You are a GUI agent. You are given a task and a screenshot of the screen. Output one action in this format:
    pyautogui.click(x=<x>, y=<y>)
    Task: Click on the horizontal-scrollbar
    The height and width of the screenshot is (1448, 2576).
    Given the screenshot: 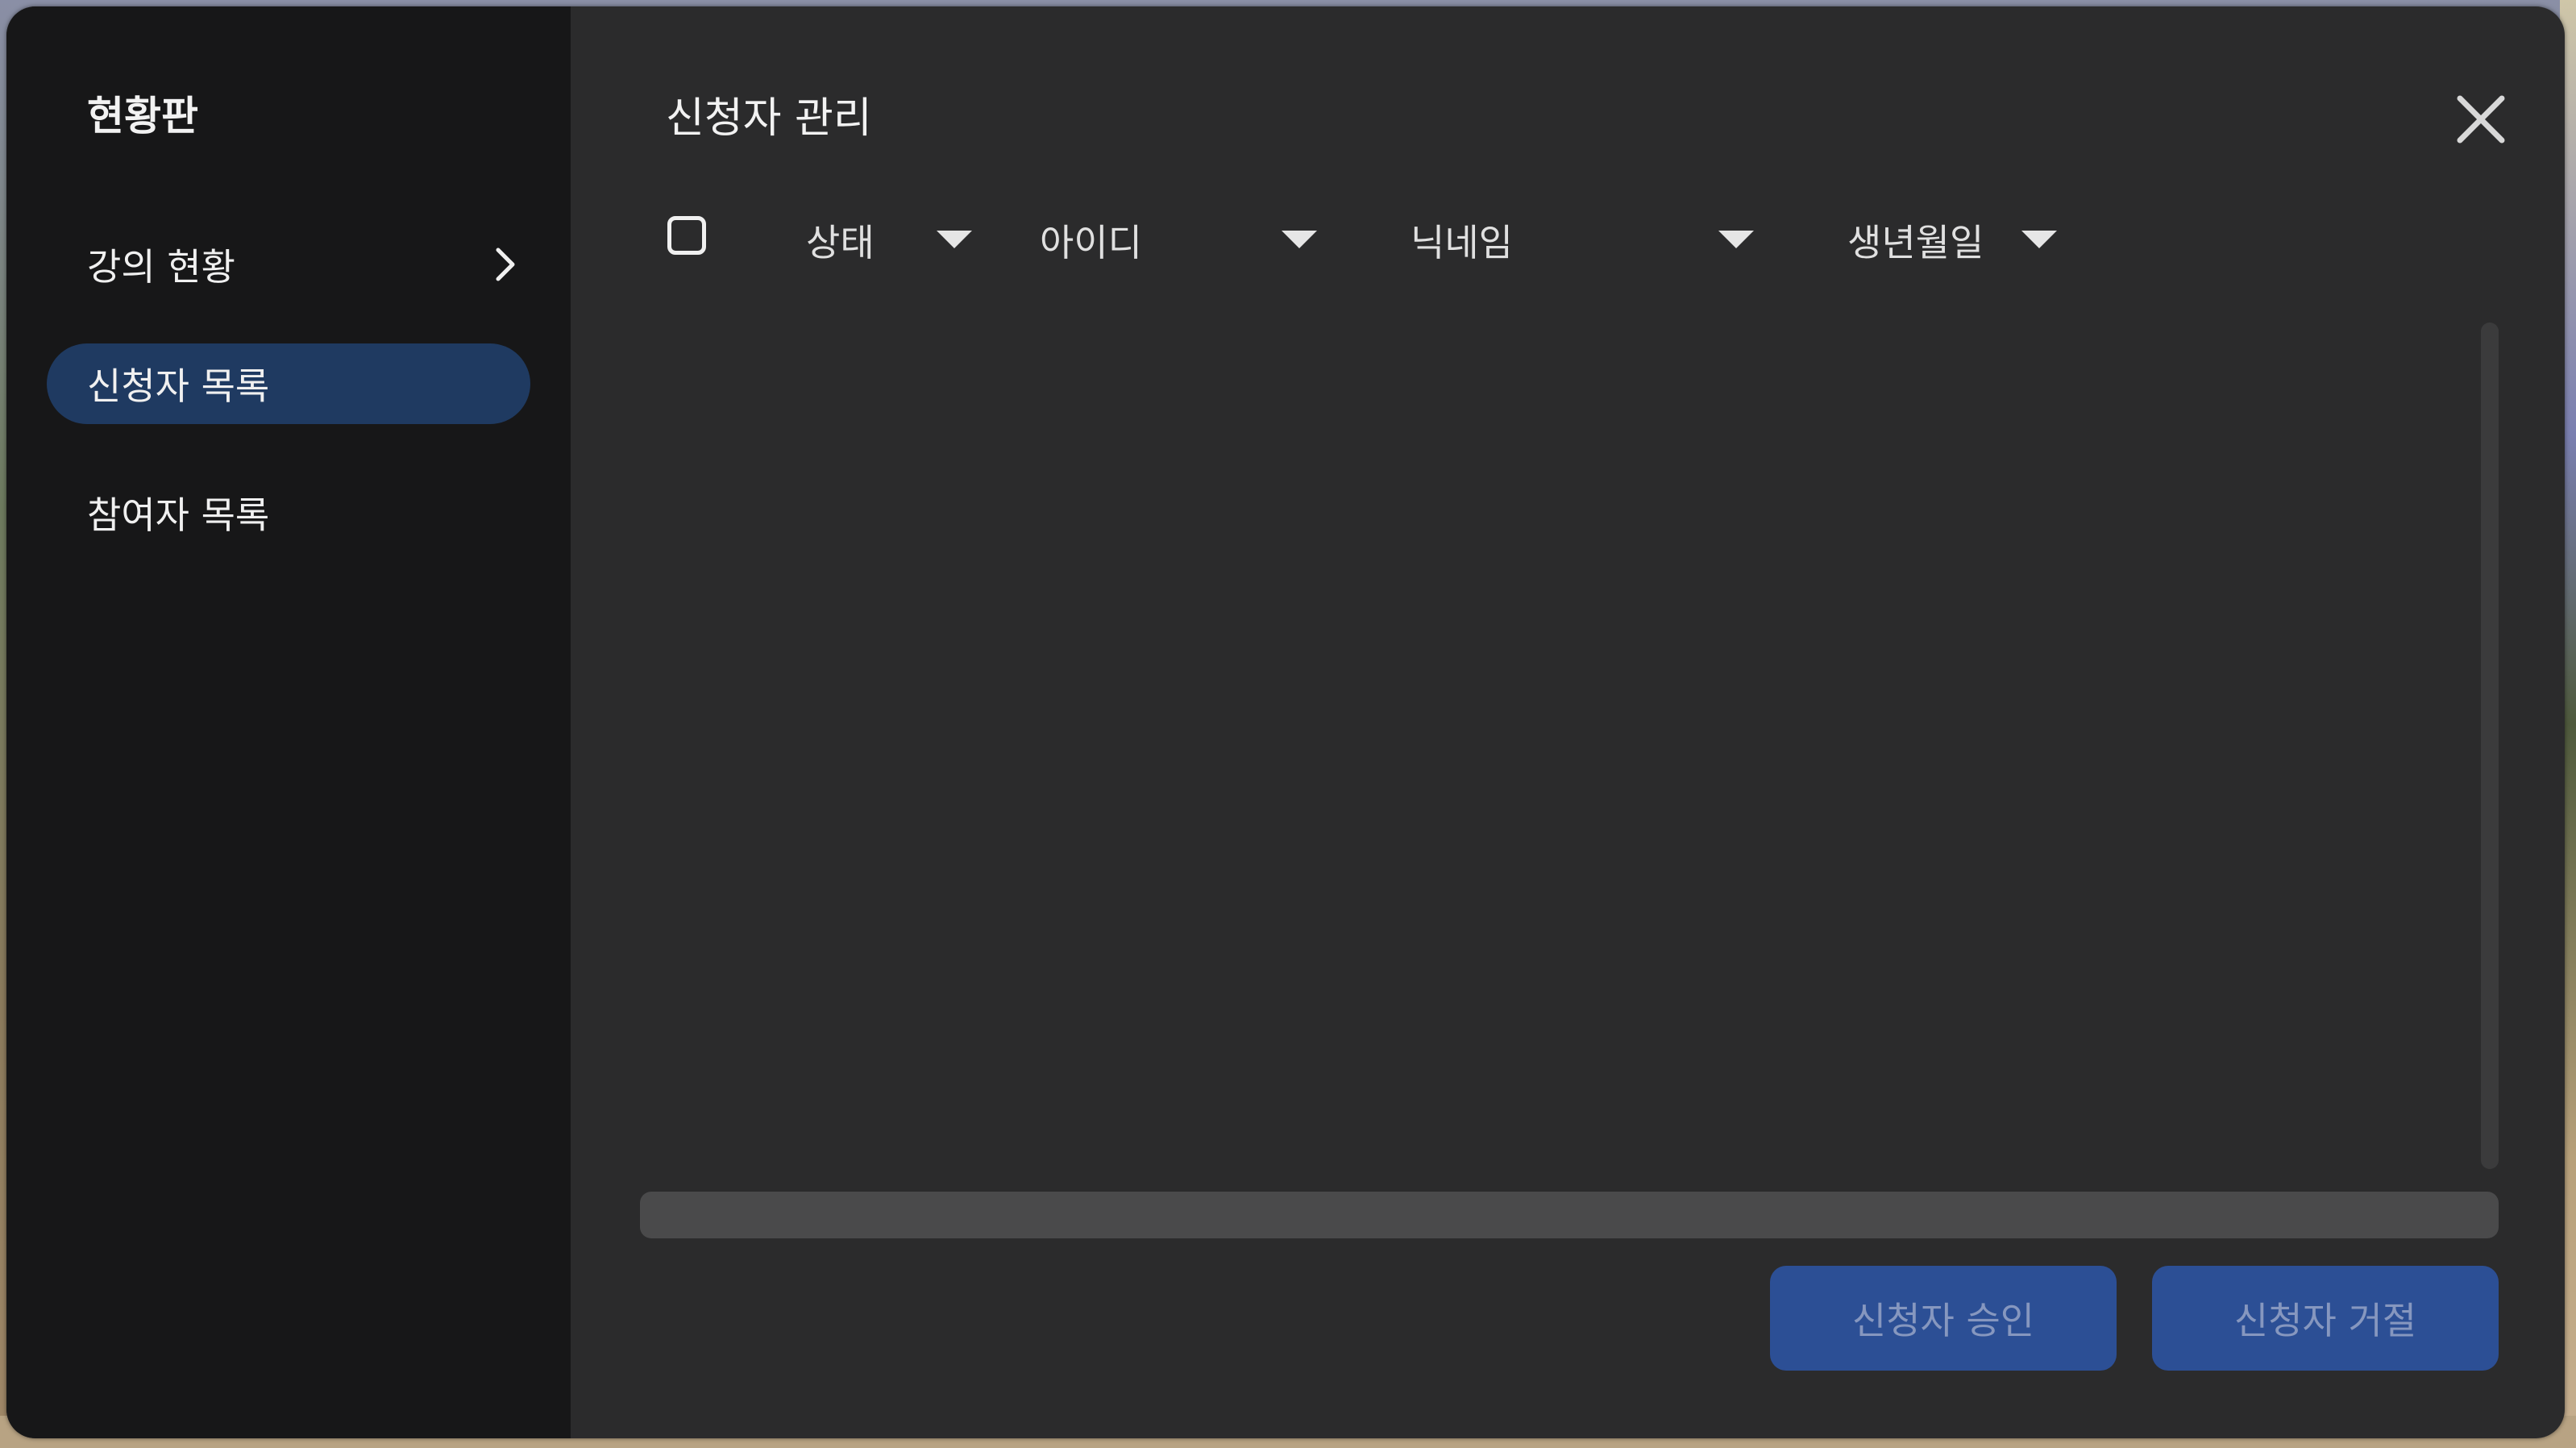 What is the action you would take?
    pyautogui.click(x=1569, y=1215)
    